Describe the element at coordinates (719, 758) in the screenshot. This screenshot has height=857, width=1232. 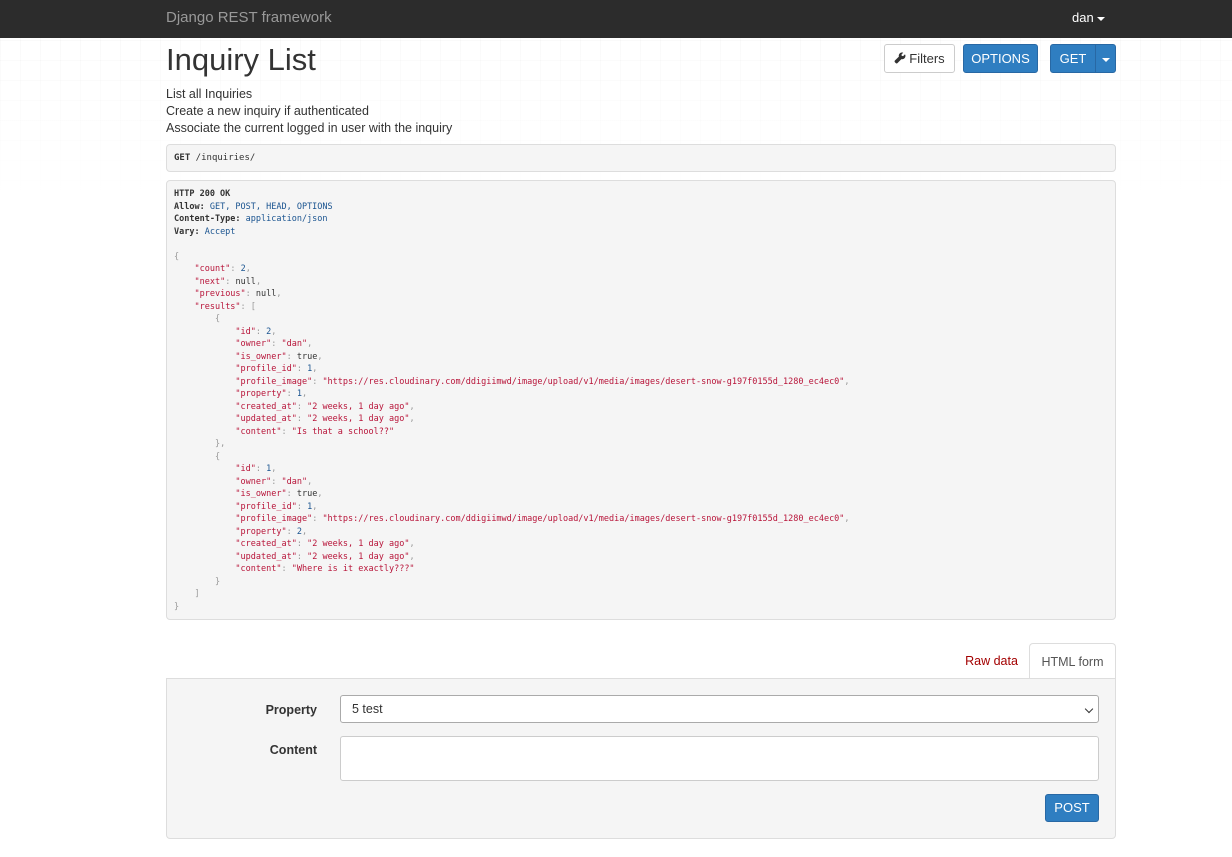
I see `content-textarea` at that location.